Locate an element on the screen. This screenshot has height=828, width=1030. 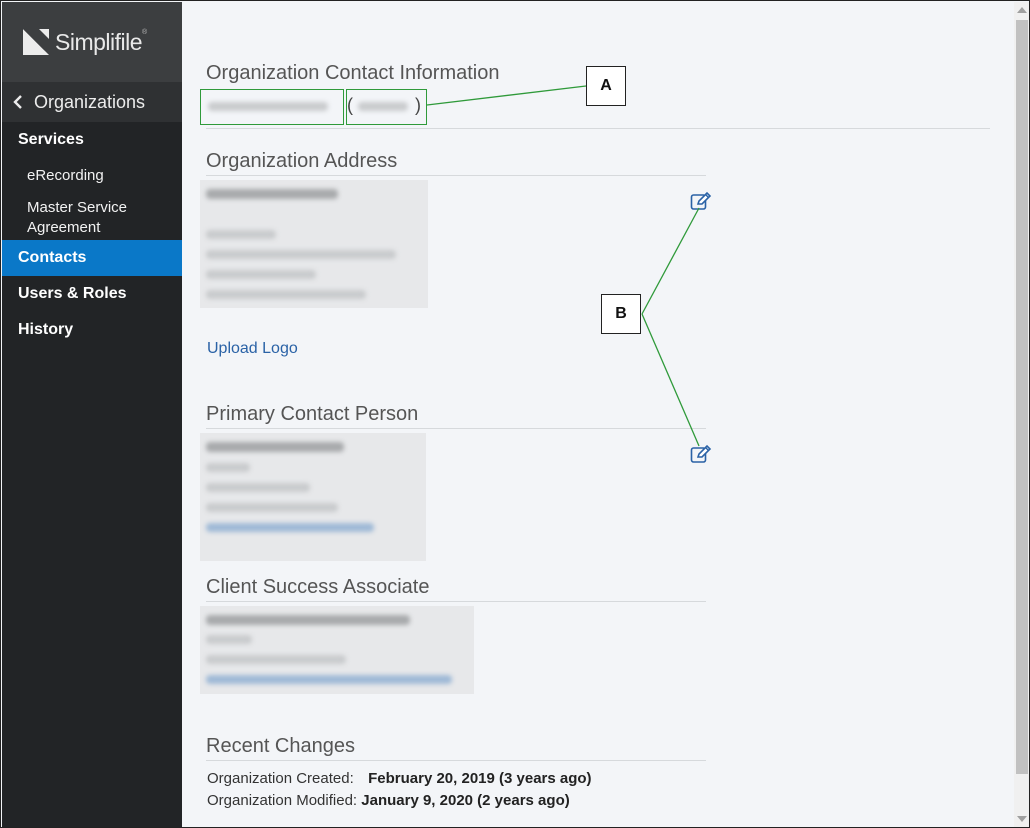
edit-primary-contact-icon is located at coordinates (701, 454).